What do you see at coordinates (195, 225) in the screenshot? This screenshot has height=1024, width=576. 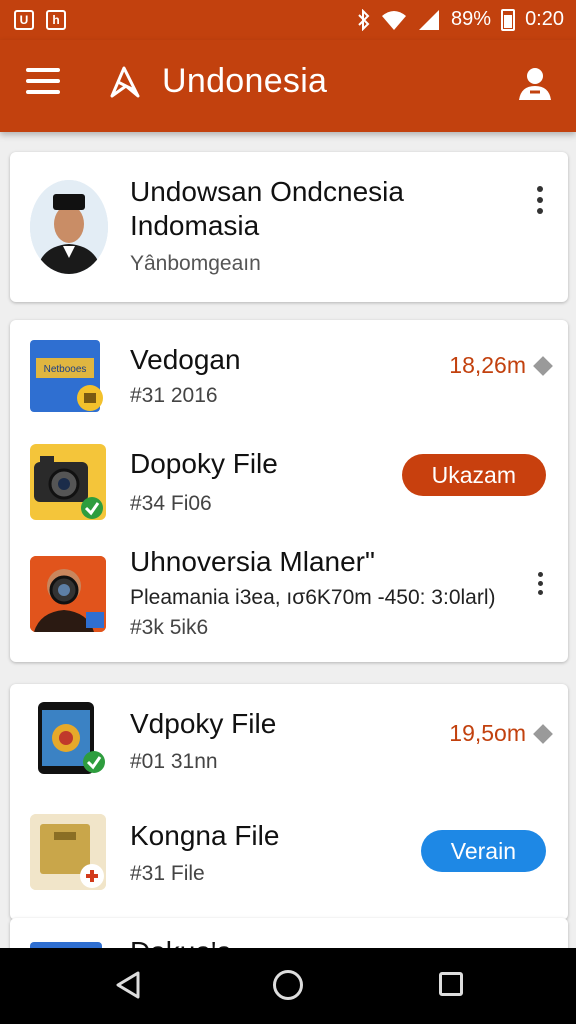 I see `profile-name-line2: Indomasia` at bounding box center [195, 225].